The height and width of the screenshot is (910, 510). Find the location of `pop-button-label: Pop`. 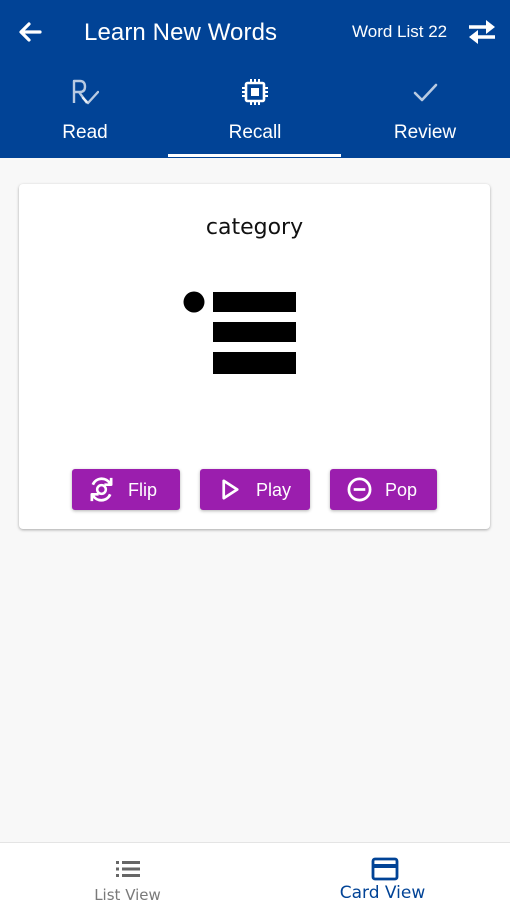

pop-button-label: Pop is located at coordinates (401, 490).